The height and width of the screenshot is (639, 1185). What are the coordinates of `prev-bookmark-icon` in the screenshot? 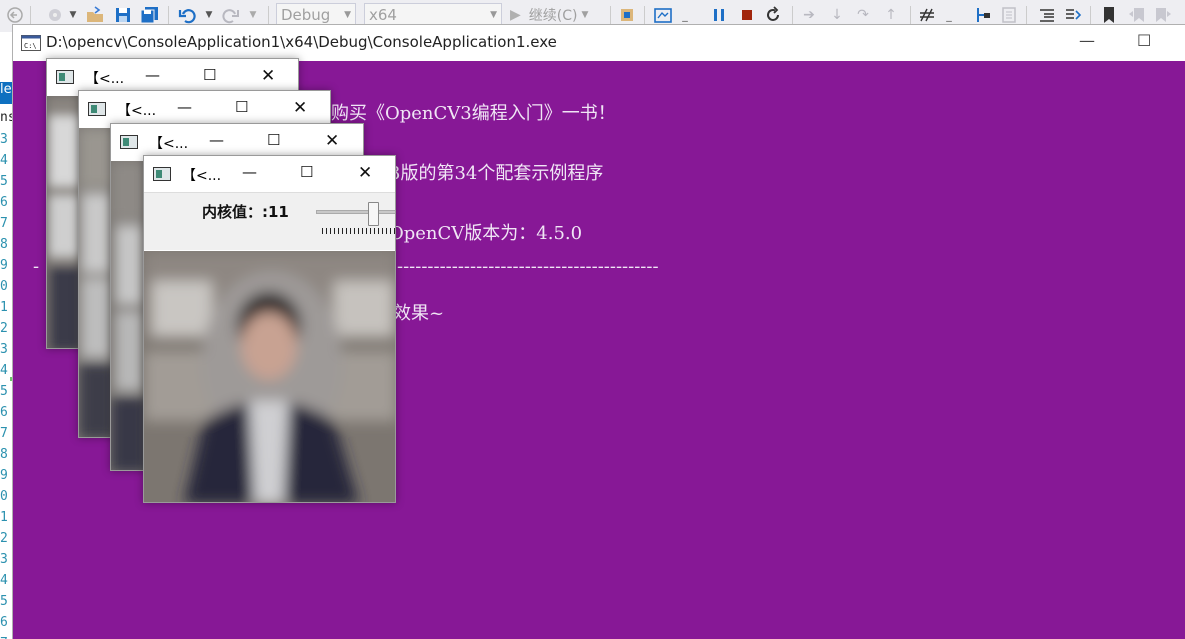 It's located at (1137, 15).